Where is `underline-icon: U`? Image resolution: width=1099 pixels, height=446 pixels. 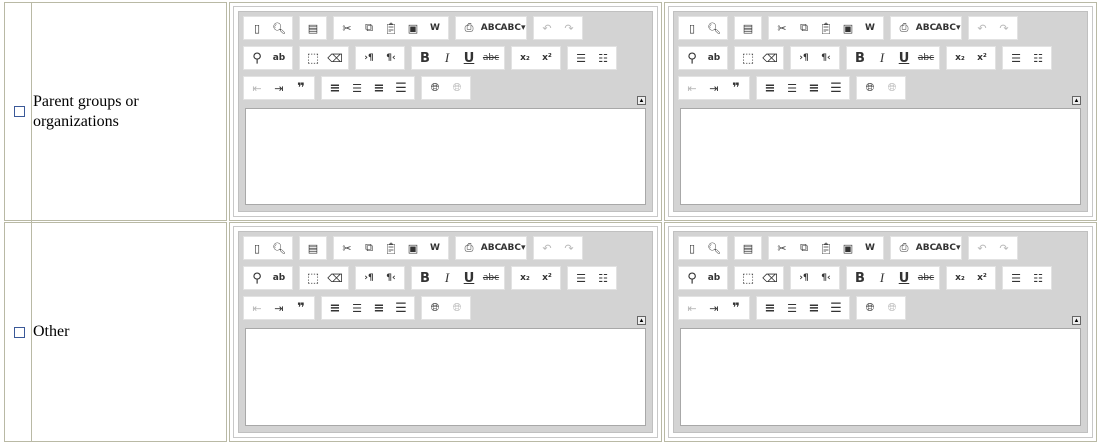
underline-icon: U is located at coordinates (469, 278).